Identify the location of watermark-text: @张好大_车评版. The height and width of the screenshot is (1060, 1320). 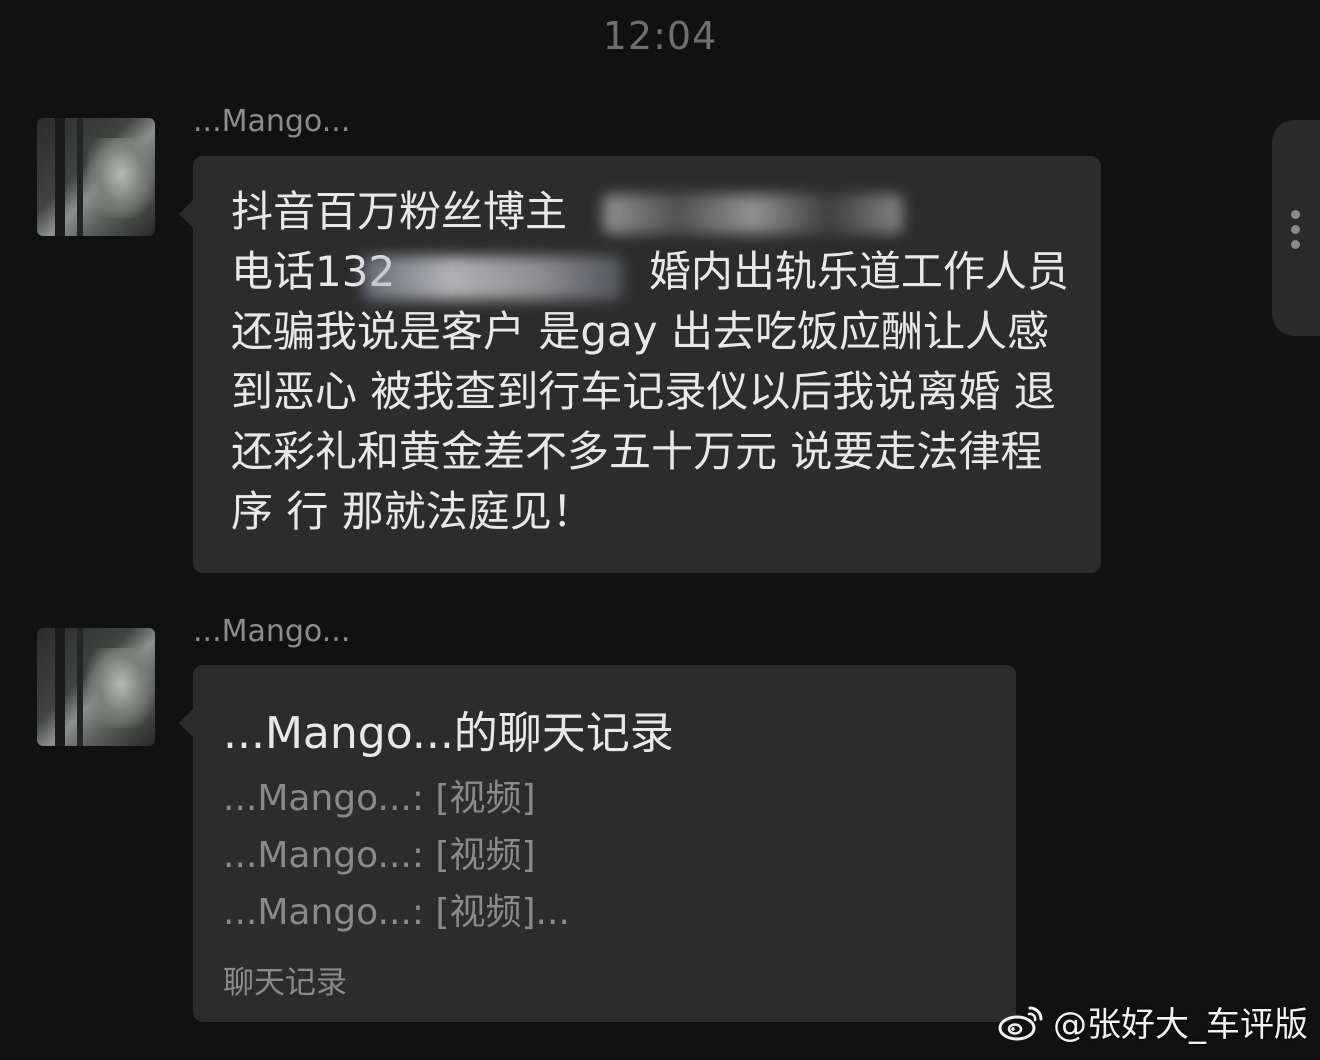
(1180, 1025).